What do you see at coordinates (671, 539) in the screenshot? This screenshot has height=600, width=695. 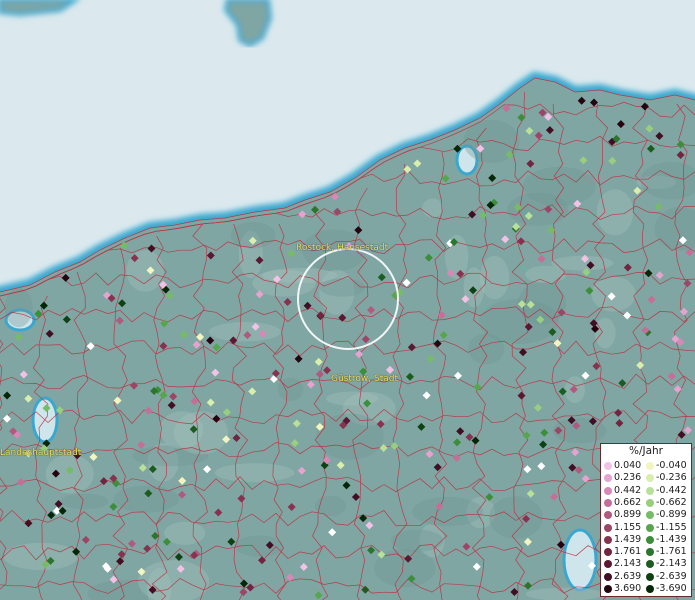 I see `legend-label: -1.439` at bounding box center [671, 539].